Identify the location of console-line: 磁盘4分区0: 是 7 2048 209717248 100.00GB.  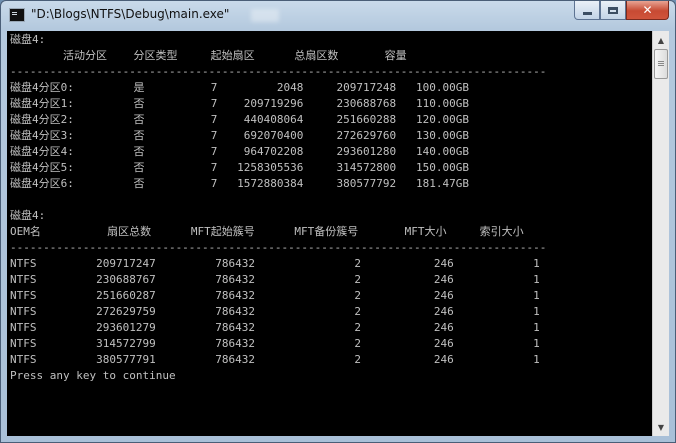
(239, 87).